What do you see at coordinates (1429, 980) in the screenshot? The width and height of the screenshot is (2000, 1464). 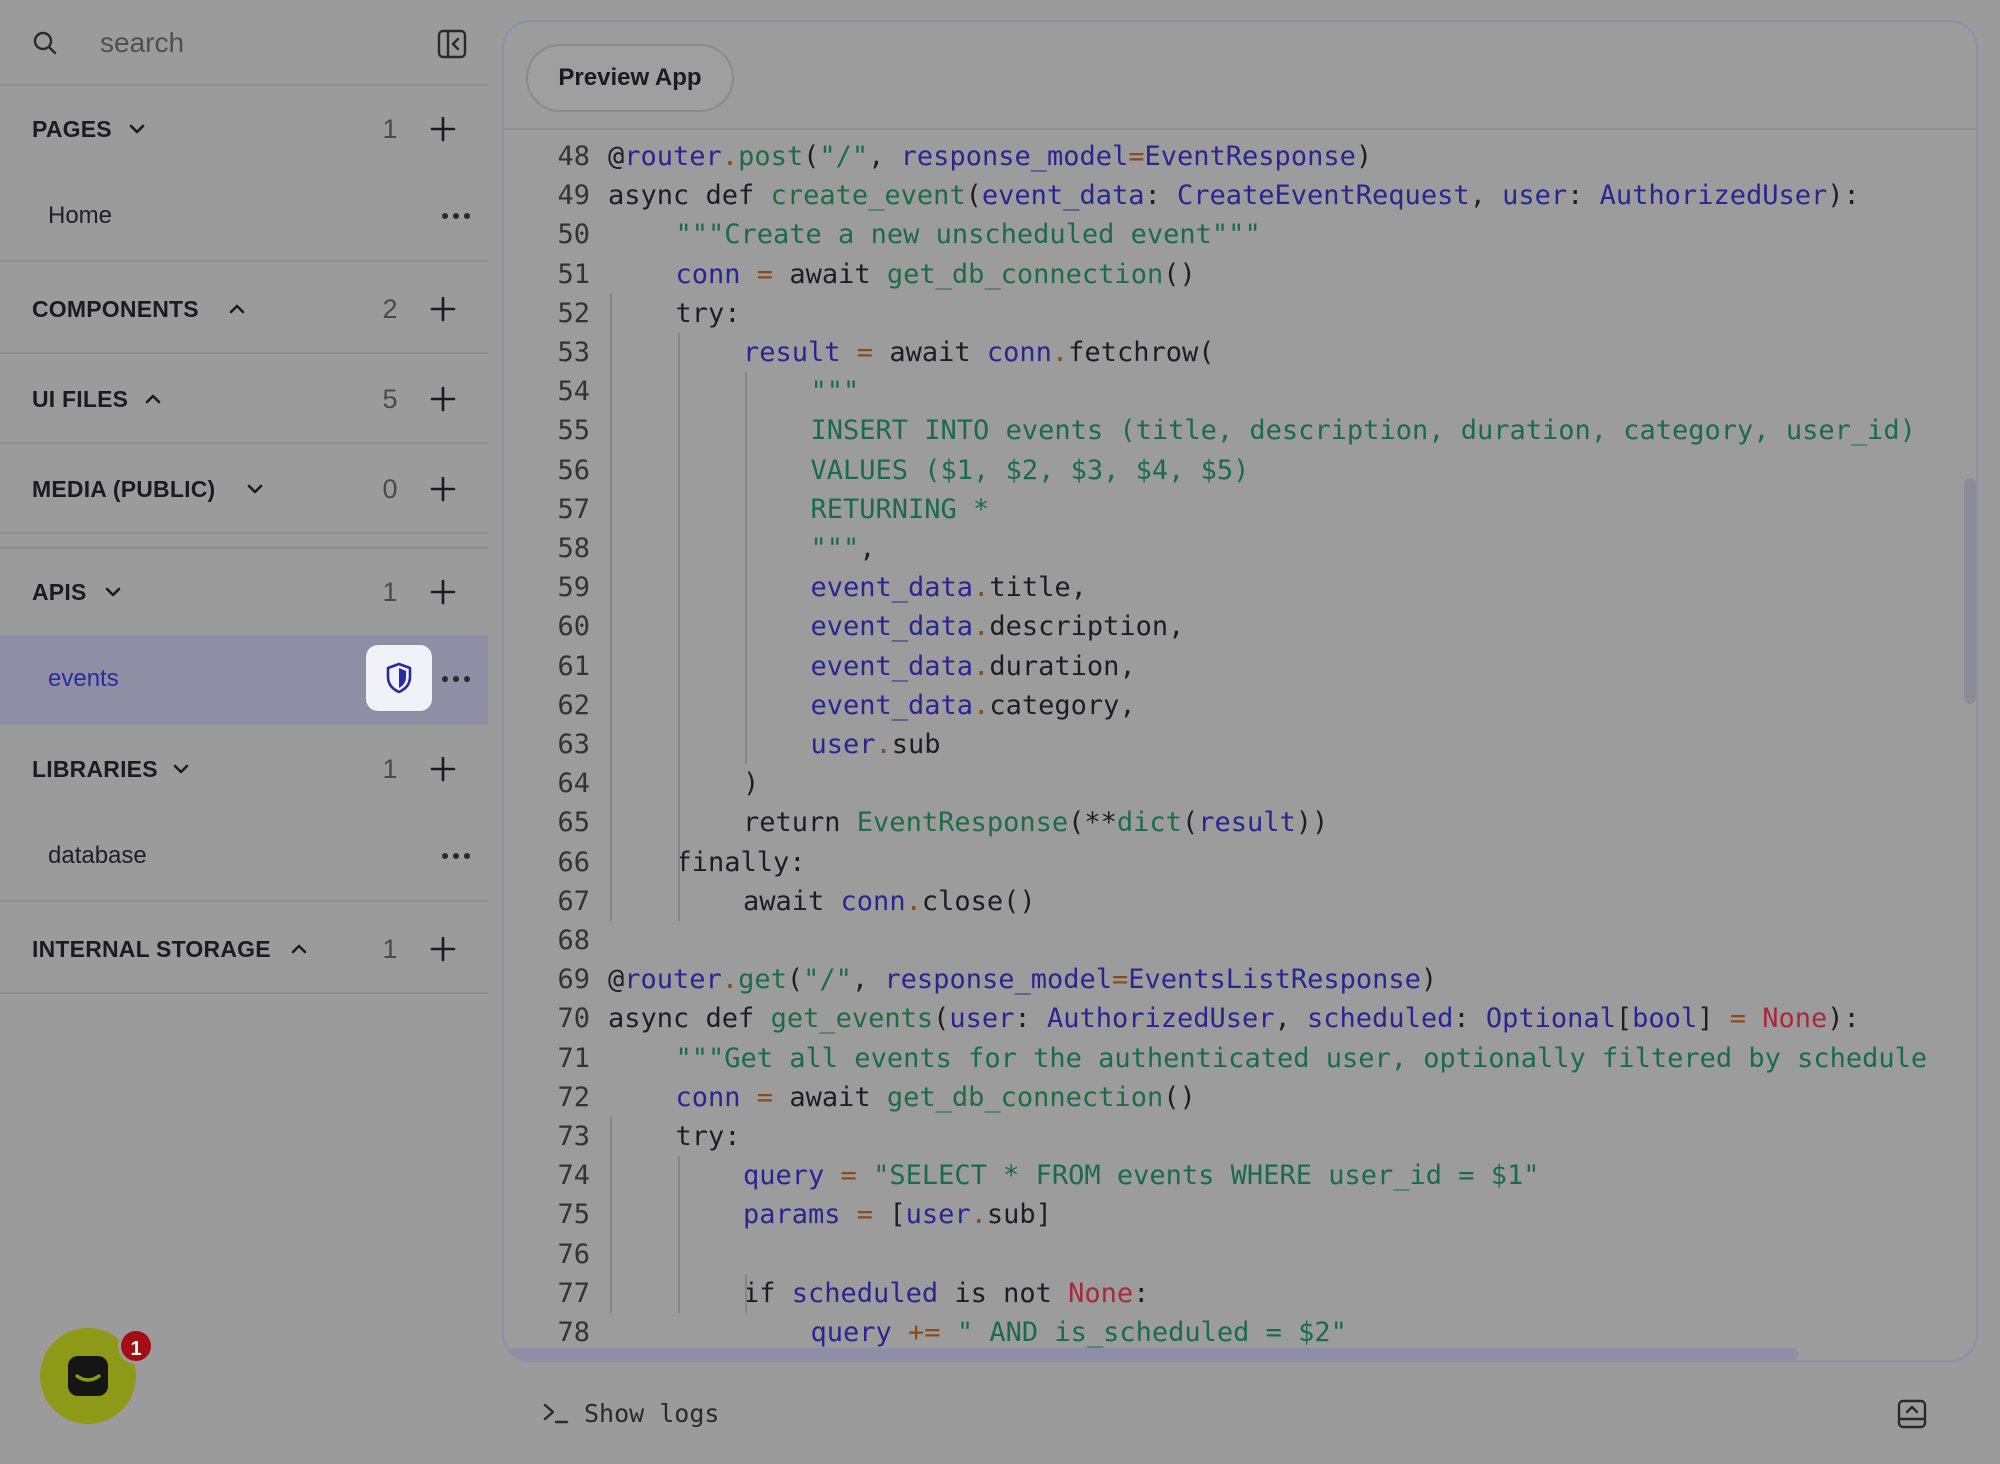 I see `code-token: )` at bounding box center [1429, 980].